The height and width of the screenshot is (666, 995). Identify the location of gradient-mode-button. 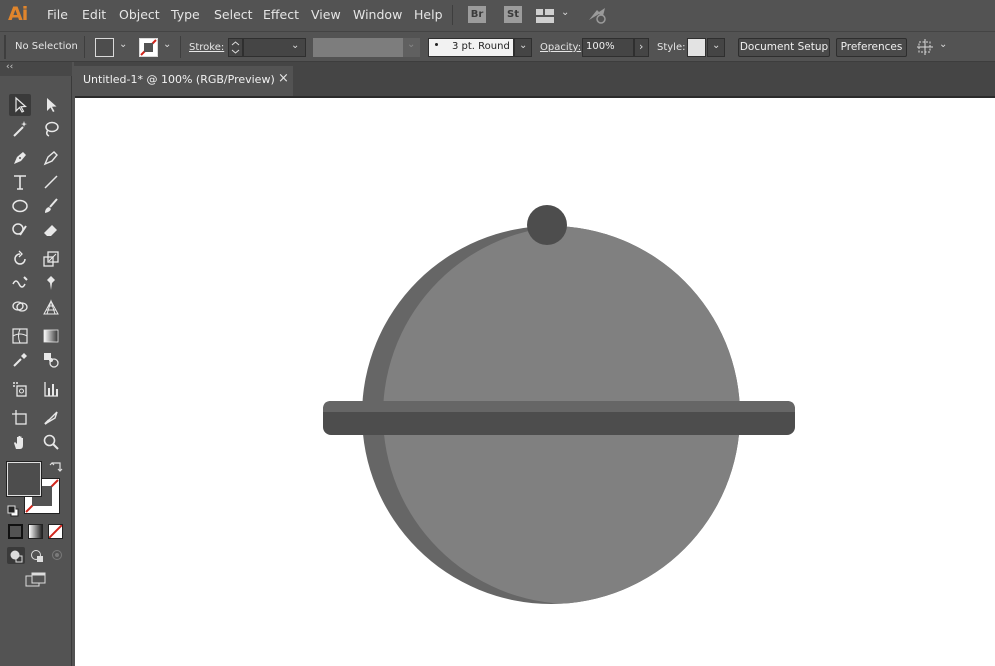
(35, 531).